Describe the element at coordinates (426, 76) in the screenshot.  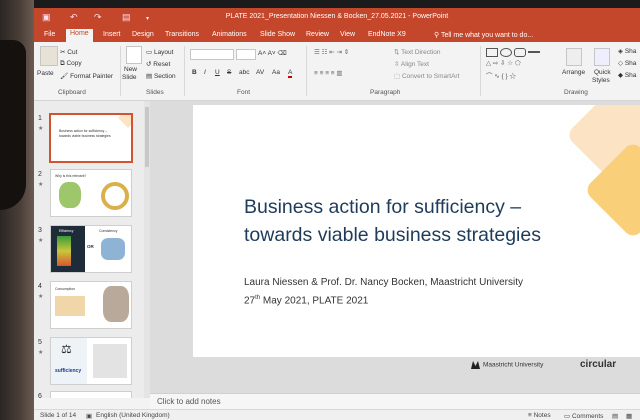
I see `convert-smartart-button: ⬚ Convert to SmartArt` at that location.